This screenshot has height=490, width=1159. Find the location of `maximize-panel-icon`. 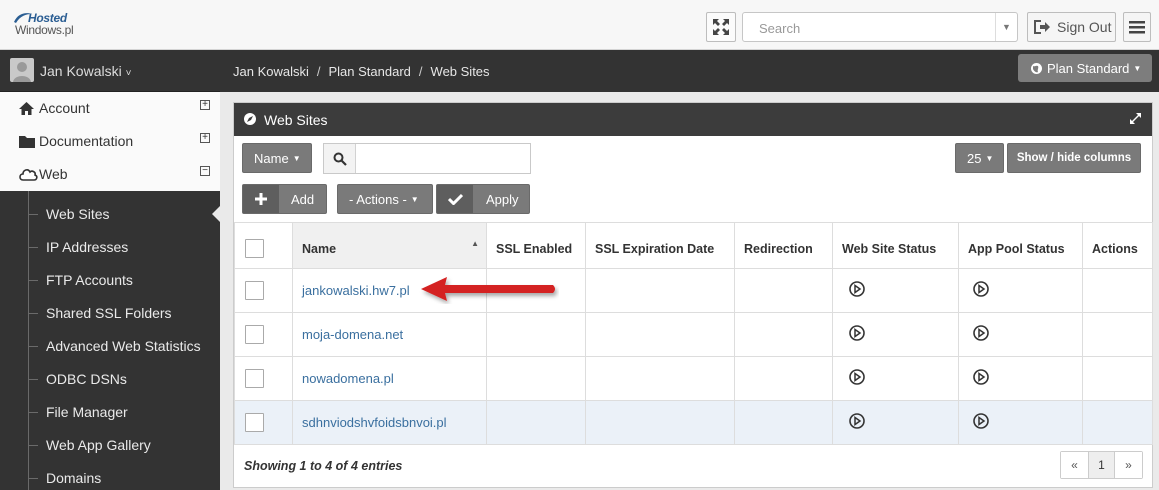

maximize-panel-icon is located at coordinates (1135, 120).